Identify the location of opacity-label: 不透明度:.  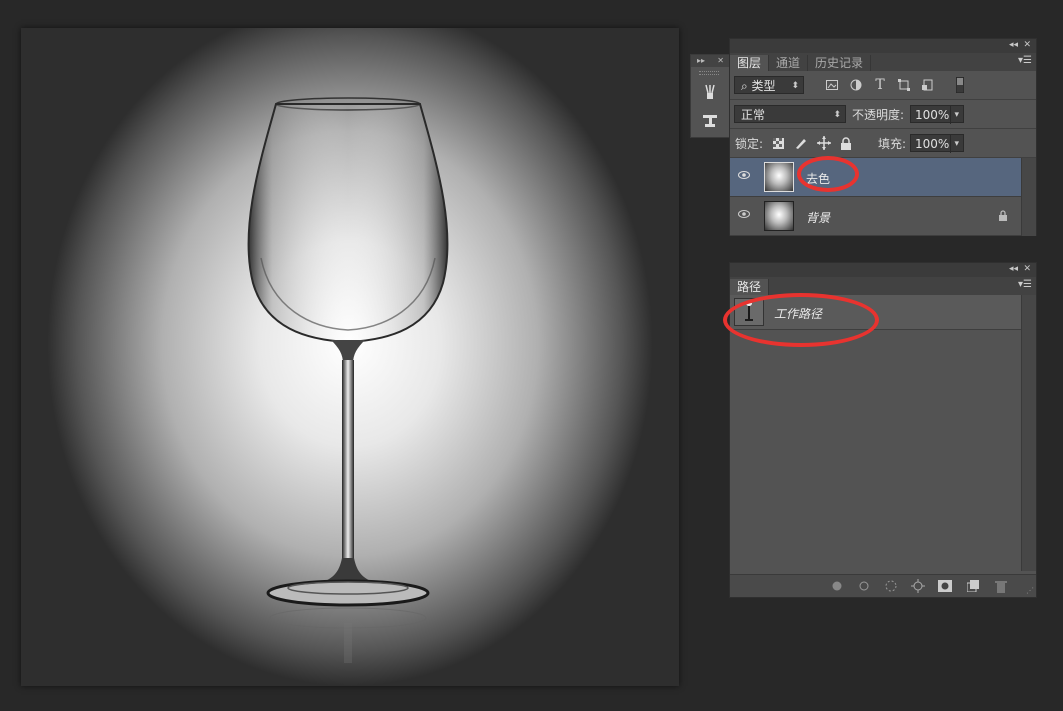
(878, 115).